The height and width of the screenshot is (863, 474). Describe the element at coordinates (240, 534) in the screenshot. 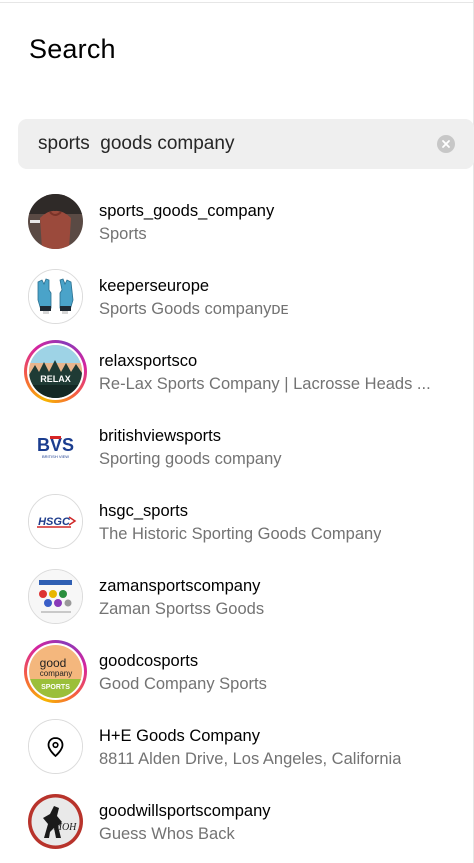

I see `result-subtitle: The Historic Sporting Goods Company` at that location.